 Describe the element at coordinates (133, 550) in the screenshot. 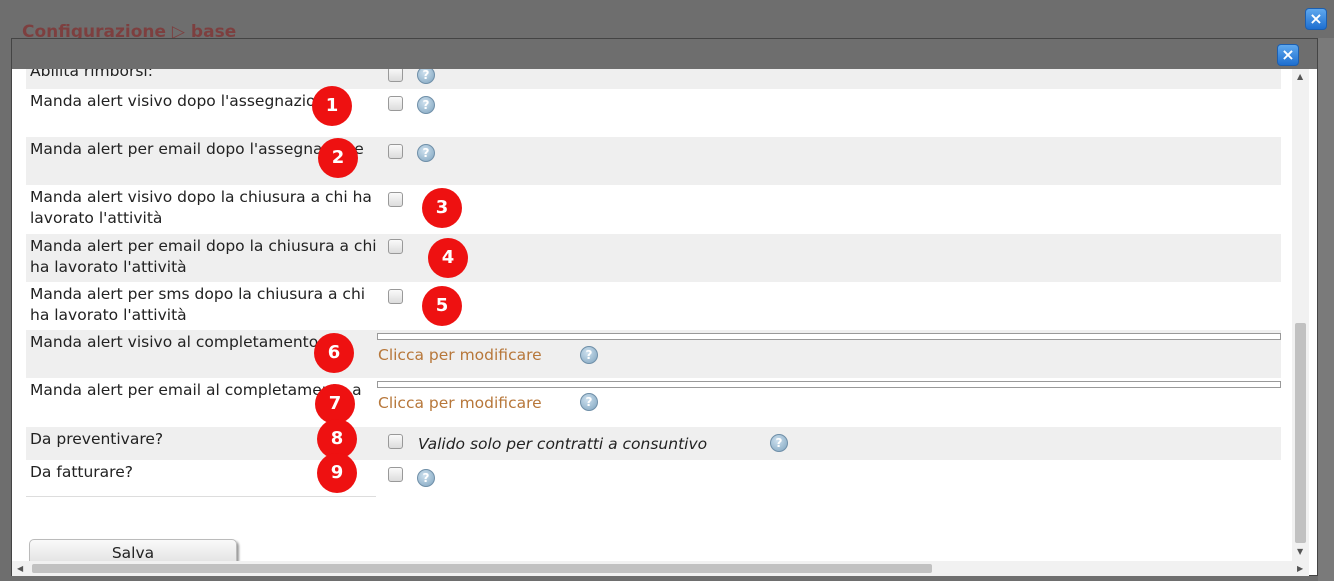

I see `save-button: Salva` at that location.